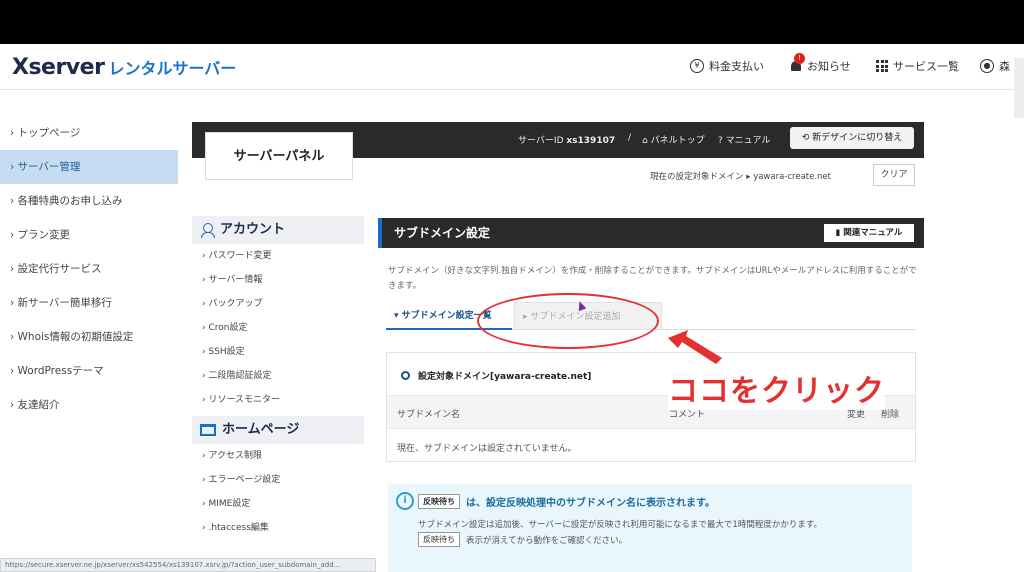  I want to click on sidebar-item: › Whois情報の初期値設定, so click(89, 337).